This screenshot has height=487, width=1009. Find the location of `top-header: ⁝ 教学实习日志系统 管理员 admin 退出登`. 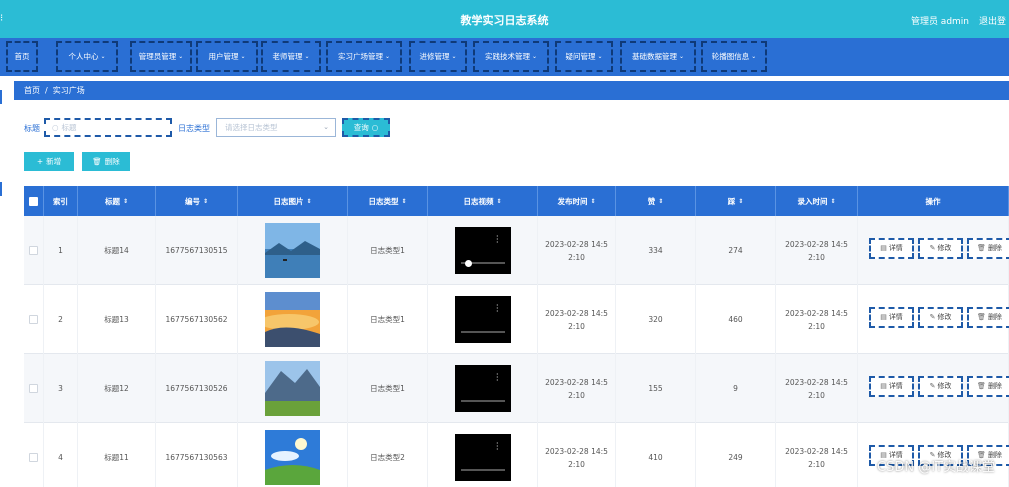

top-header: ⁝ 教学实习日志系统 管理员 admin 退出登 is located at coordinates (504, 19).